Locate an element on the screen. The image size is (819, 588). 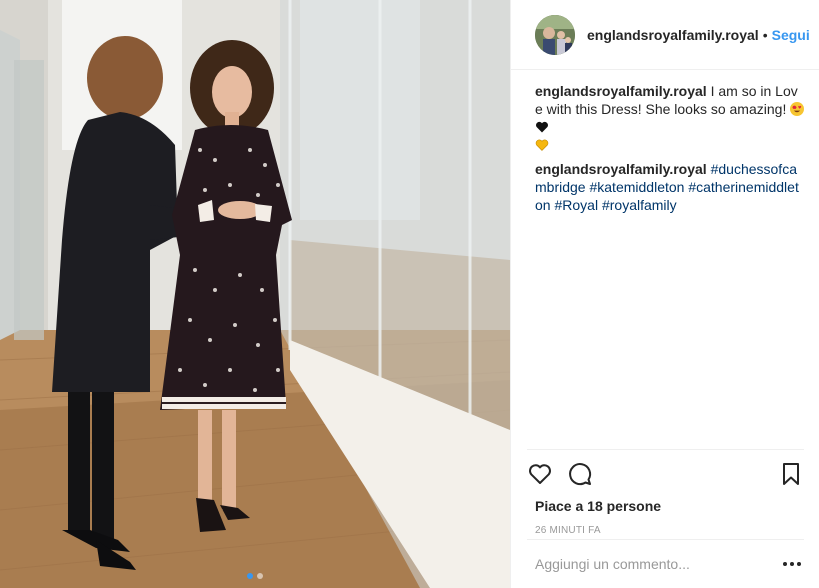
hashtag-link: #katemiddleton is located at coordinates (636, 187).